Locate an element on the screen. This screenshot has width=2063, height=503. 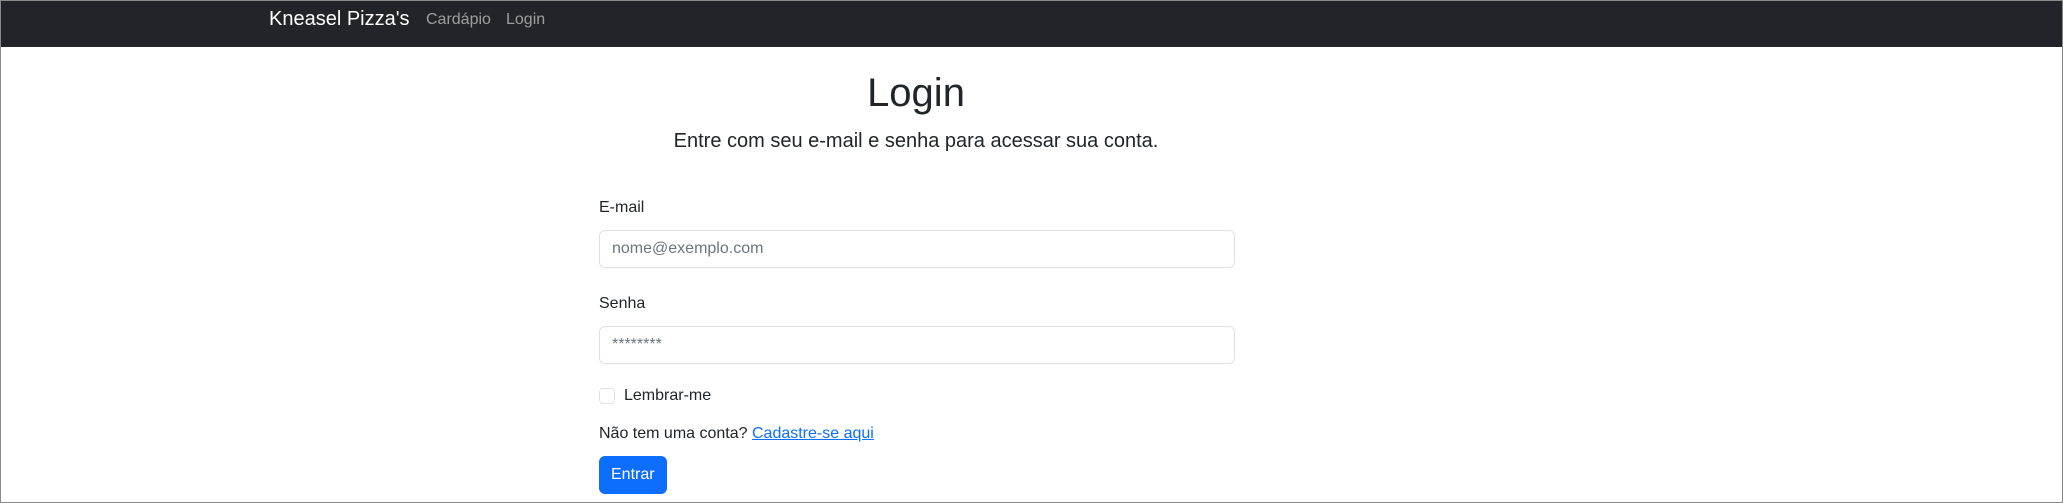
page-title: Login is located at coordinates (916, 93).